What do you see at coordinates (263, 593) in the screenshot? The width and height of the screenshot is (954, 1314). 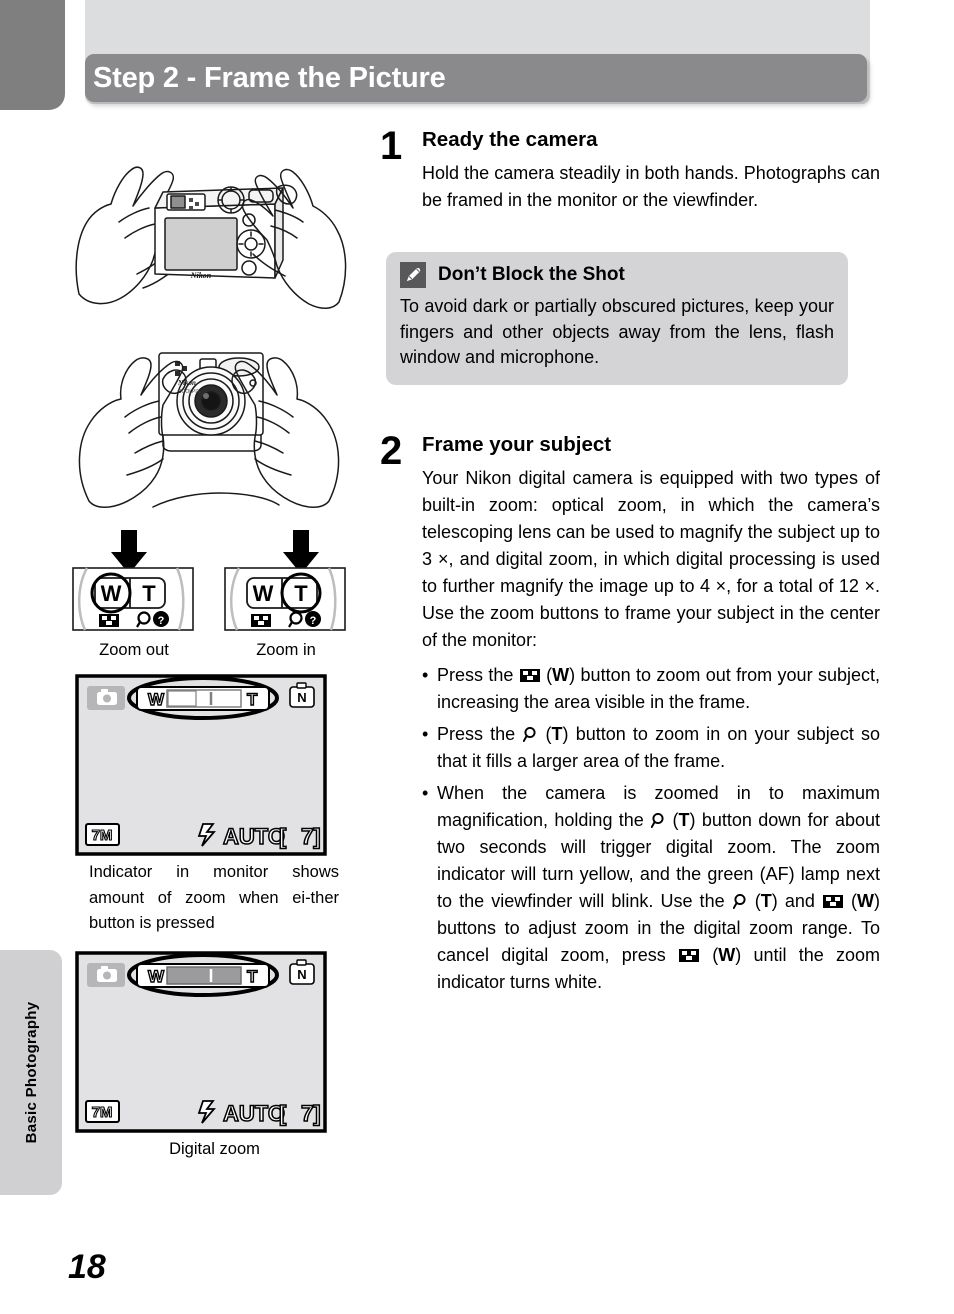 I see `zoom-in-w-letter: W` at bounding box center [263, 593].